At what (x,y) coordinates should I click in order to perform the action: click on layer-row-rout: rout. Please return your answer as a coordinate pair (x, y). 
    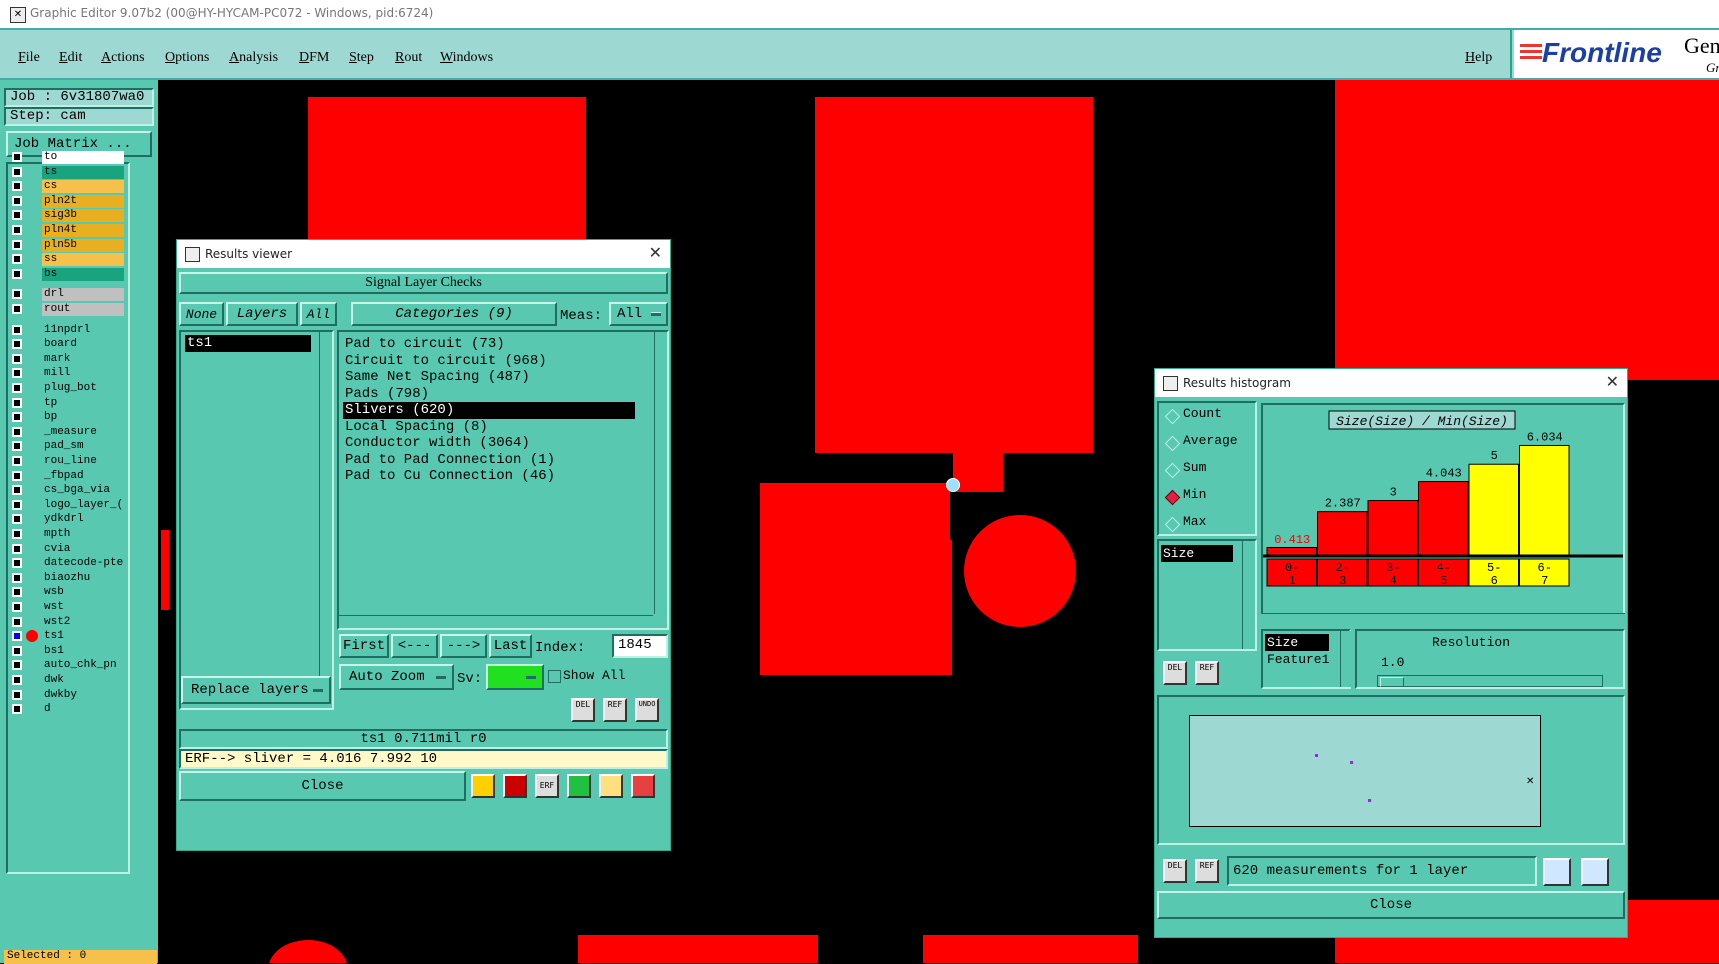
    Looking at the image, I should click on (68, 310).